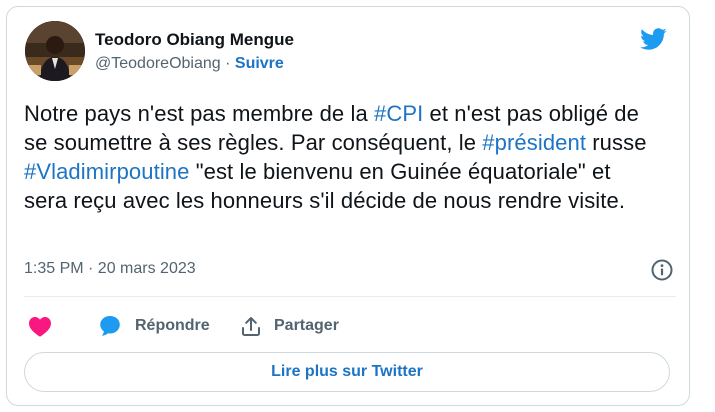 The height and width of the screenshot is (412, 715). Describe the element at coordinates (350, 326) in the screenshot. I see `tweet-actions: Répondre Partager` at that location.